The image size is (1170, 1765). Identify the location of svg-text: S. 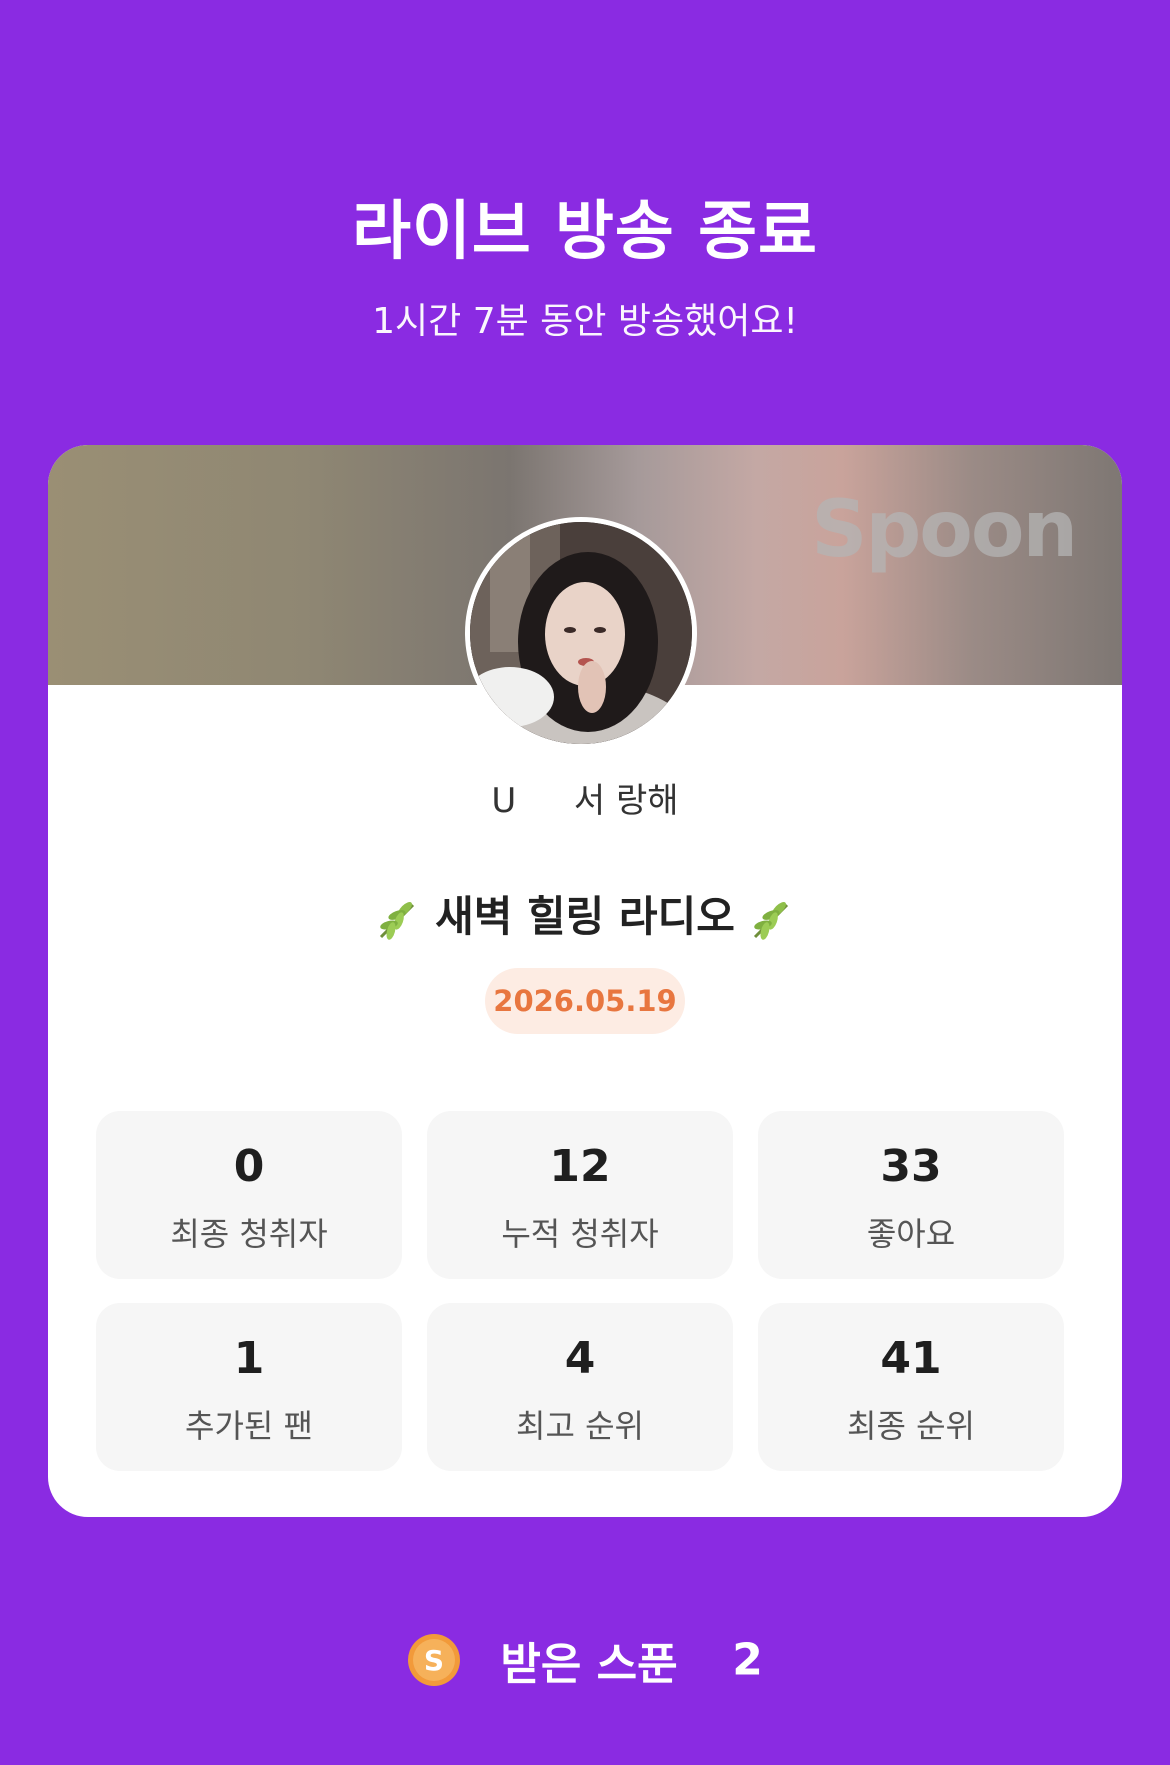
(434, 1660).